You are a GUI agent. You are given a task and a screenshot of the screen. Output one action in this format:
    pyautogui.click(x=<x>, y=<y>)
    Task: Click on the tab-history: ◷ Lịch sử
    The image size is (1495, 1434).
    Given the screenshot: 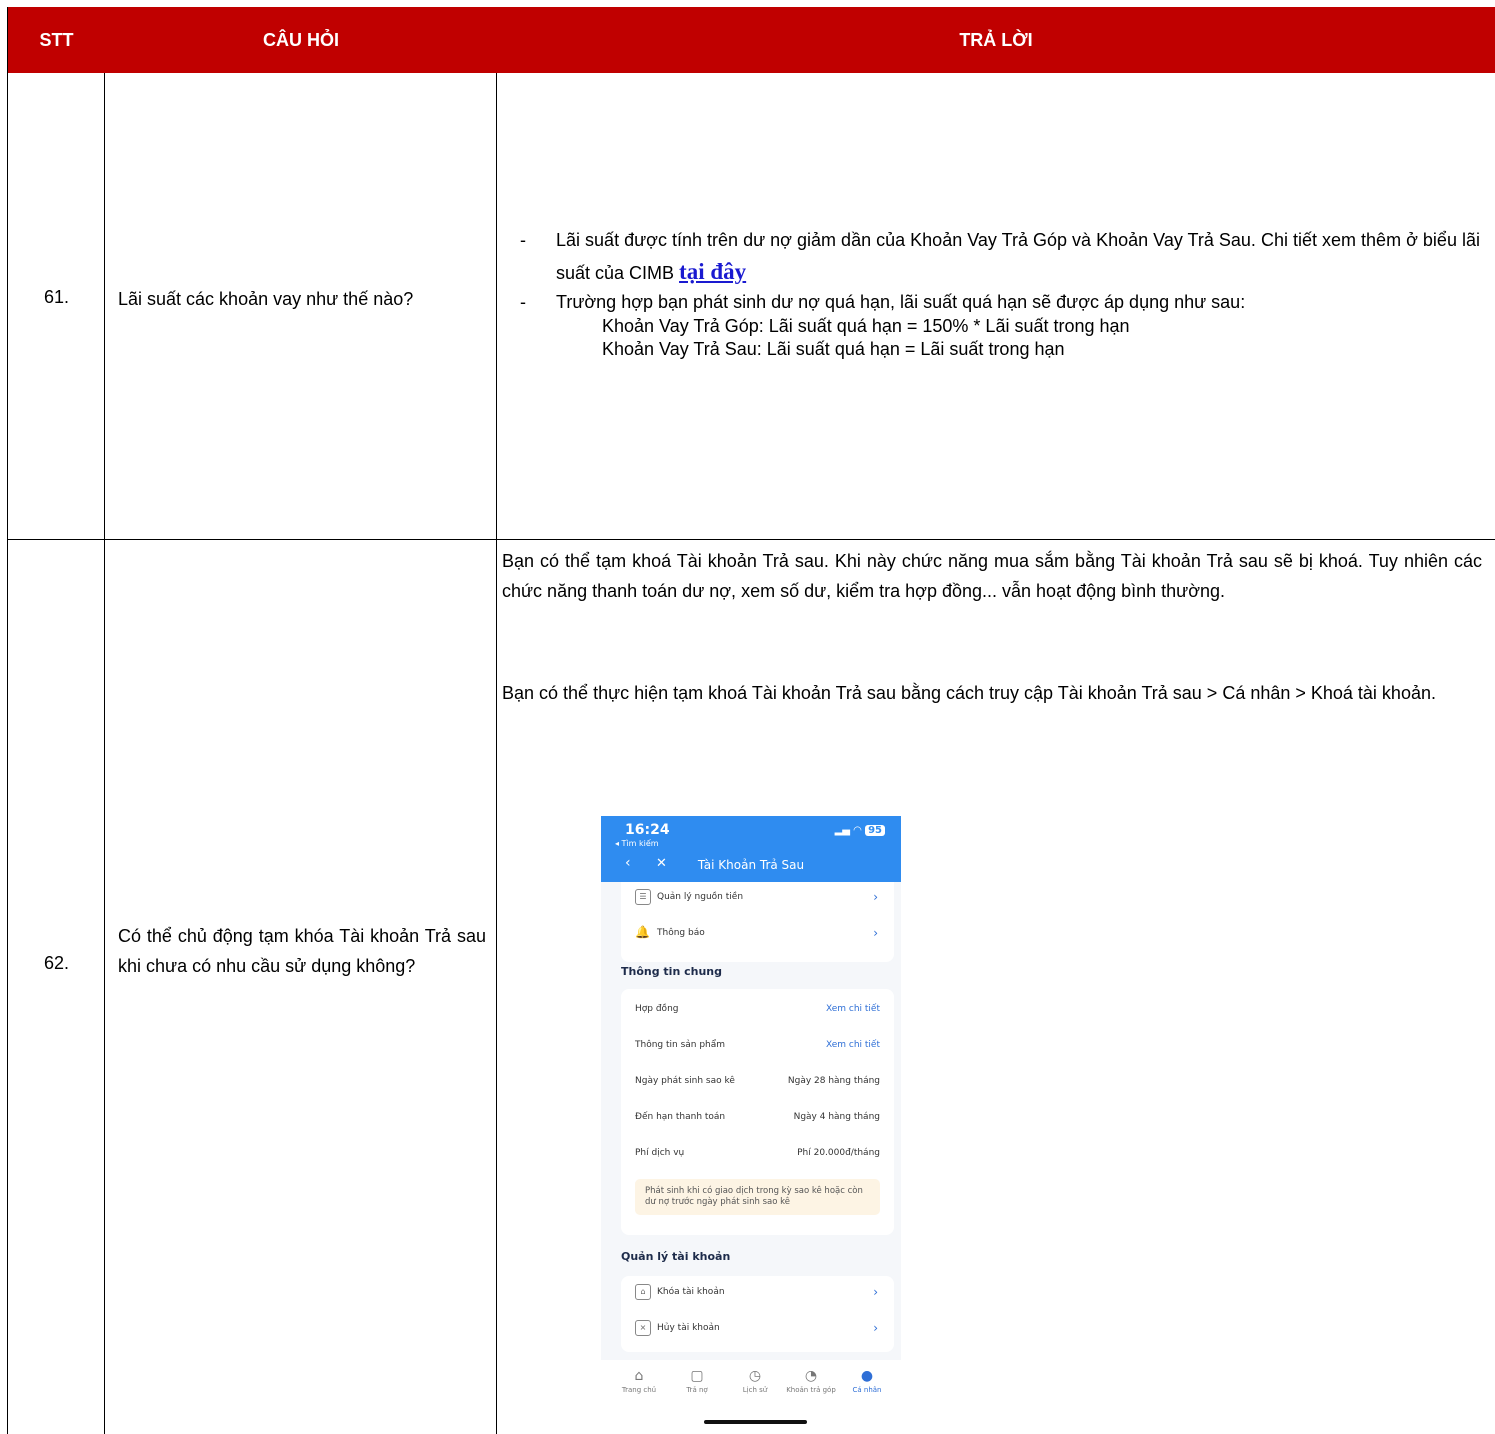 What is the action you would take?
    pyautogui.click(x=755, y=1381)
    